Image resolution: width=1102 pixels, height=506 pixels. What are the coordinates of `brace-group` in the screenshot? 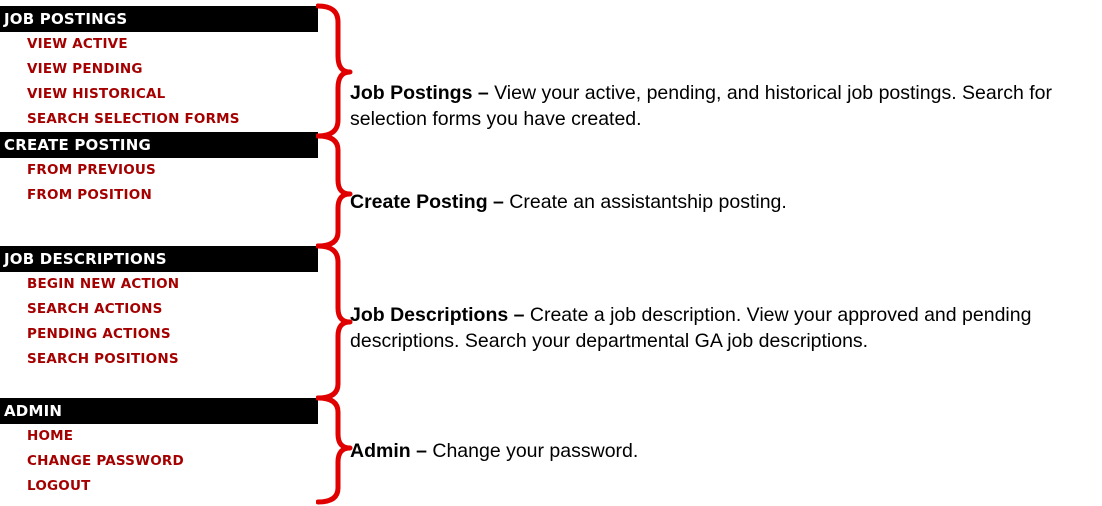 It's located at (334, 254).